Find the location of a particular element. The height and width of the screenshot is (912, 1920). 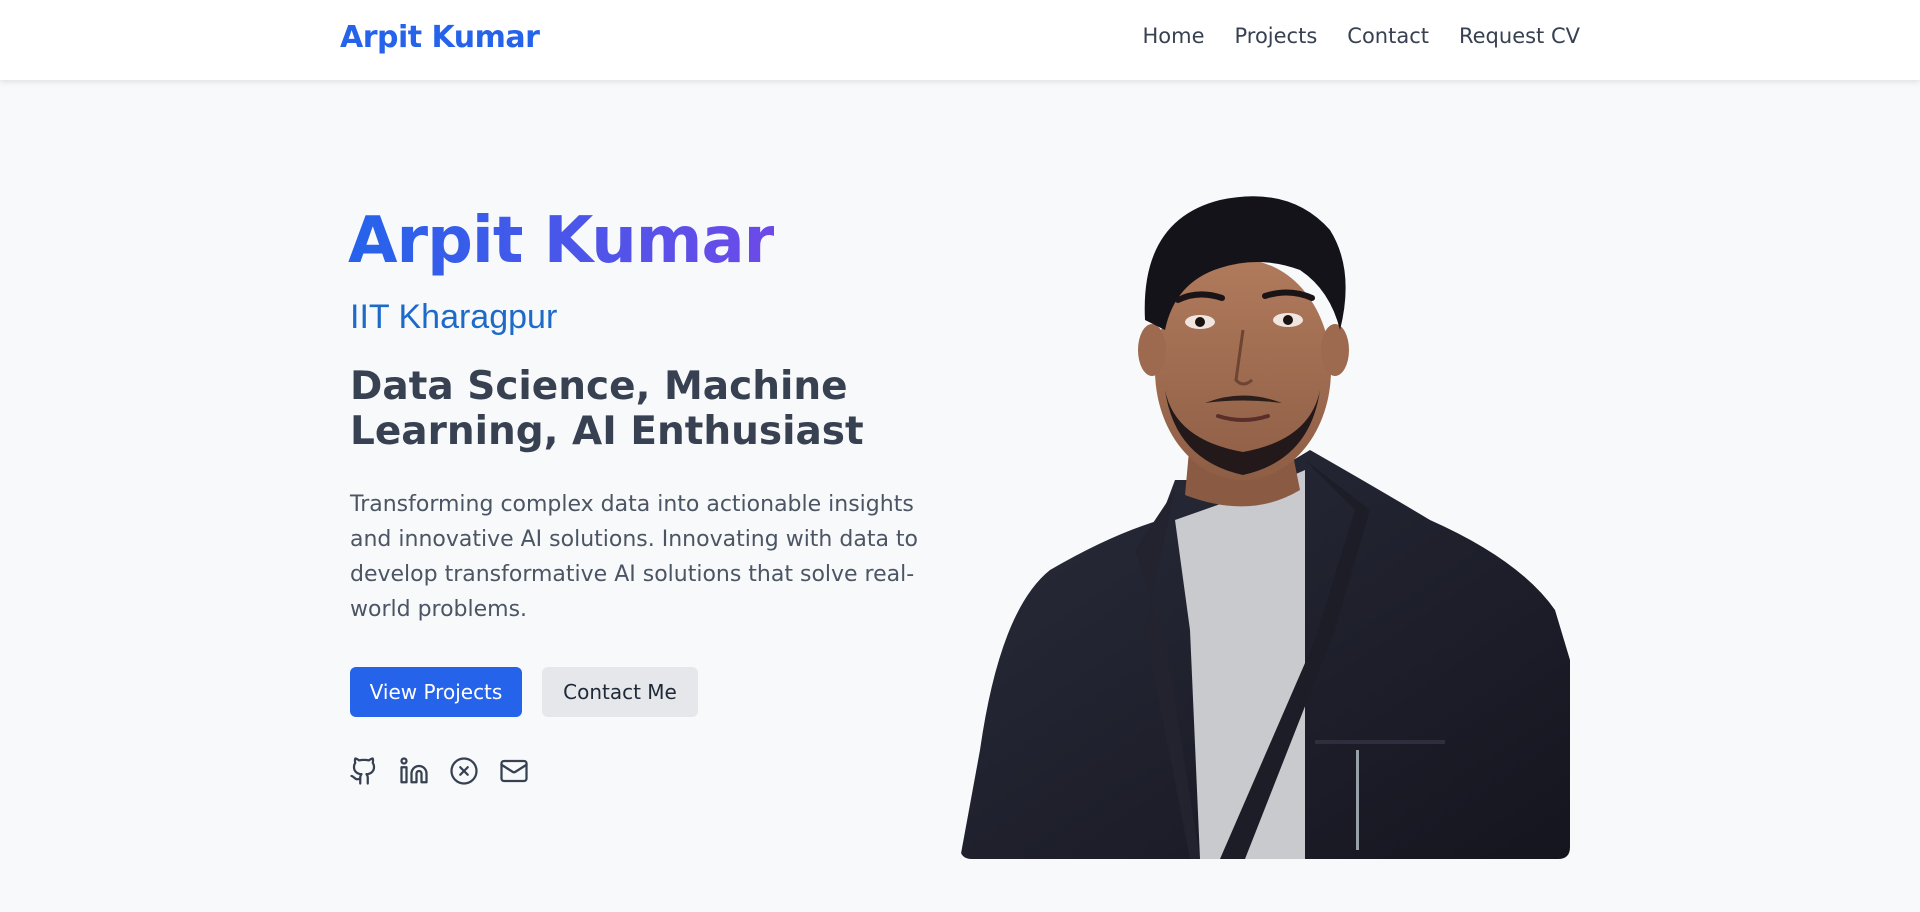

nav-home: Home is located at coordinates (1173, 36).